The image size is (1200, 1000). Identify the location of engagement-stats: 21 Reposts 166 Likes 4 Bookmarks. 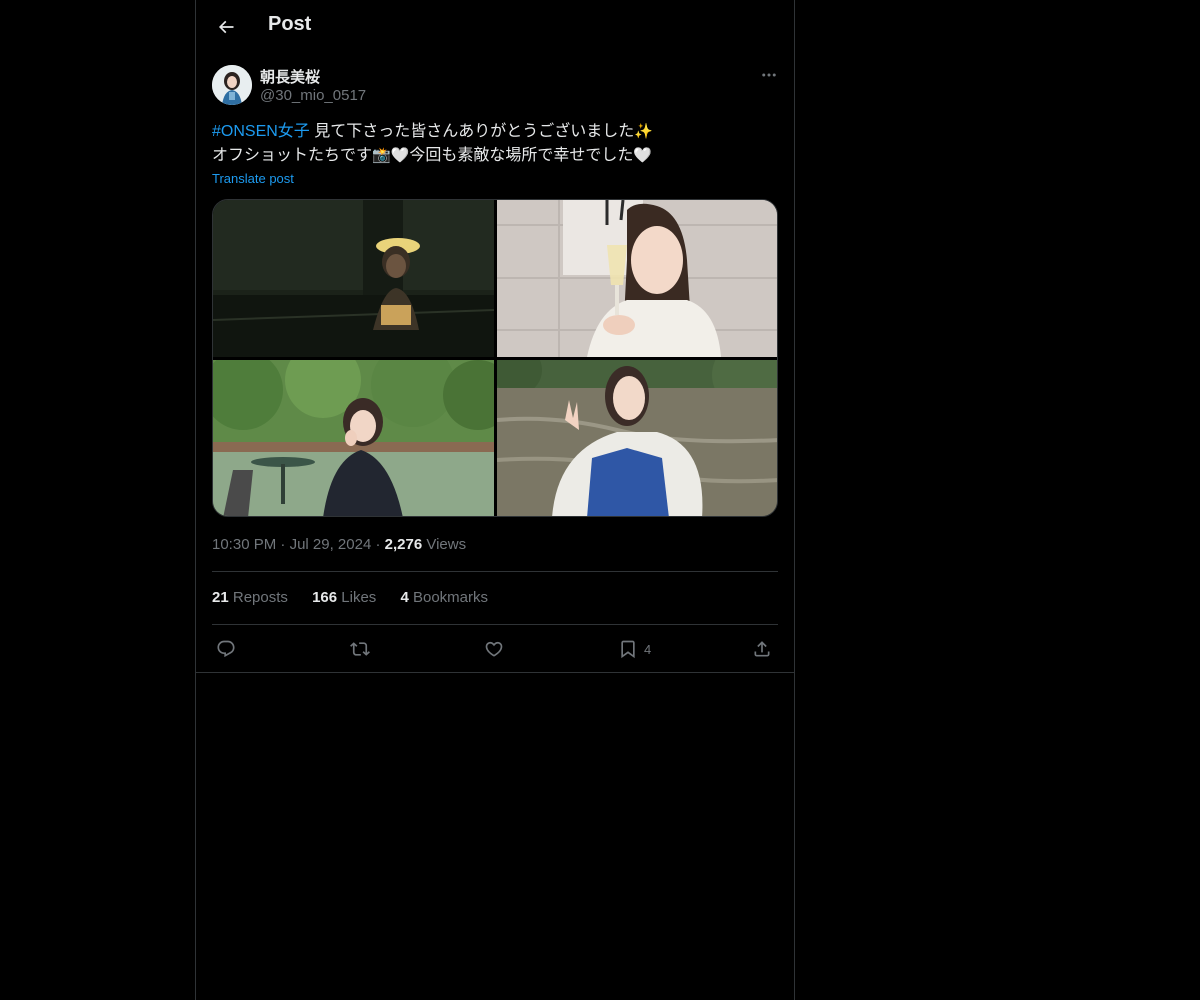
(360, 597).